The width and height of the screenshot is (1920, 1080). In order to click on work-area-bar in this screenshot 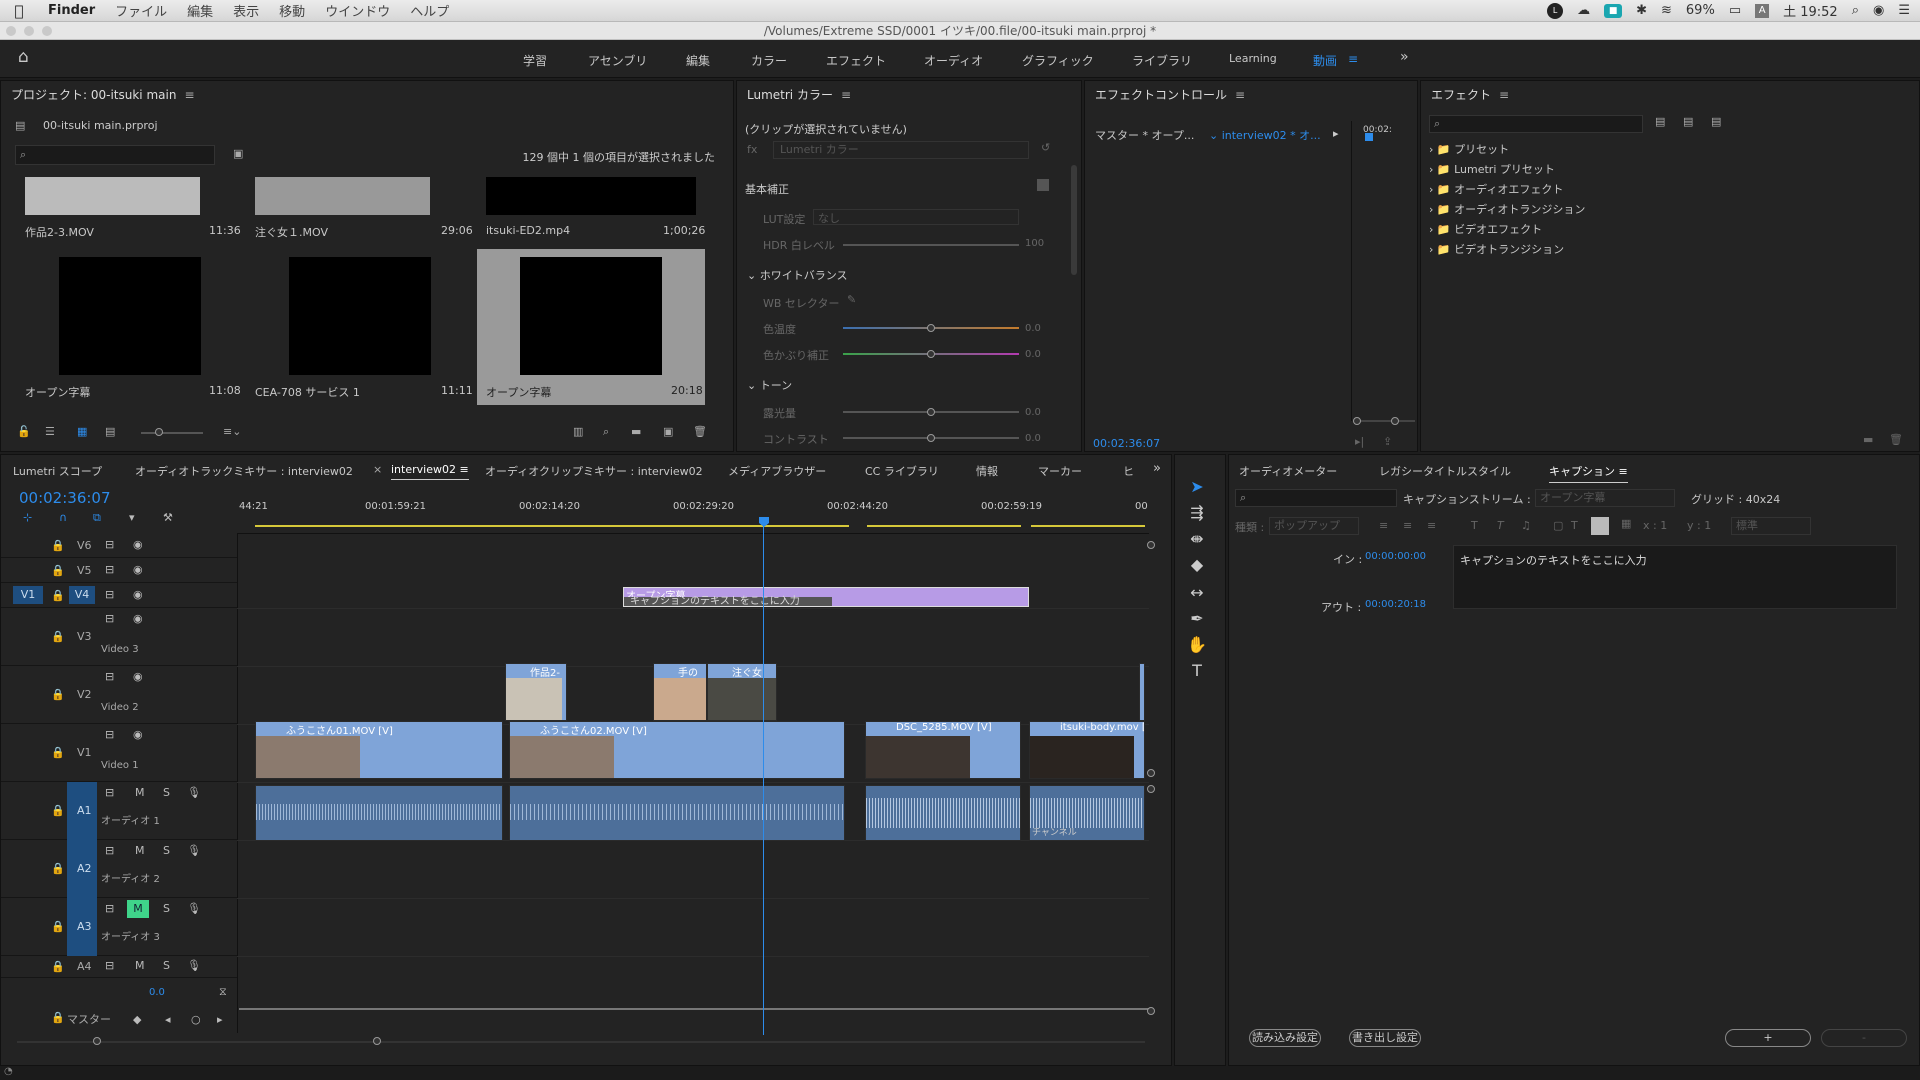, I will do `click(552, 526)`.